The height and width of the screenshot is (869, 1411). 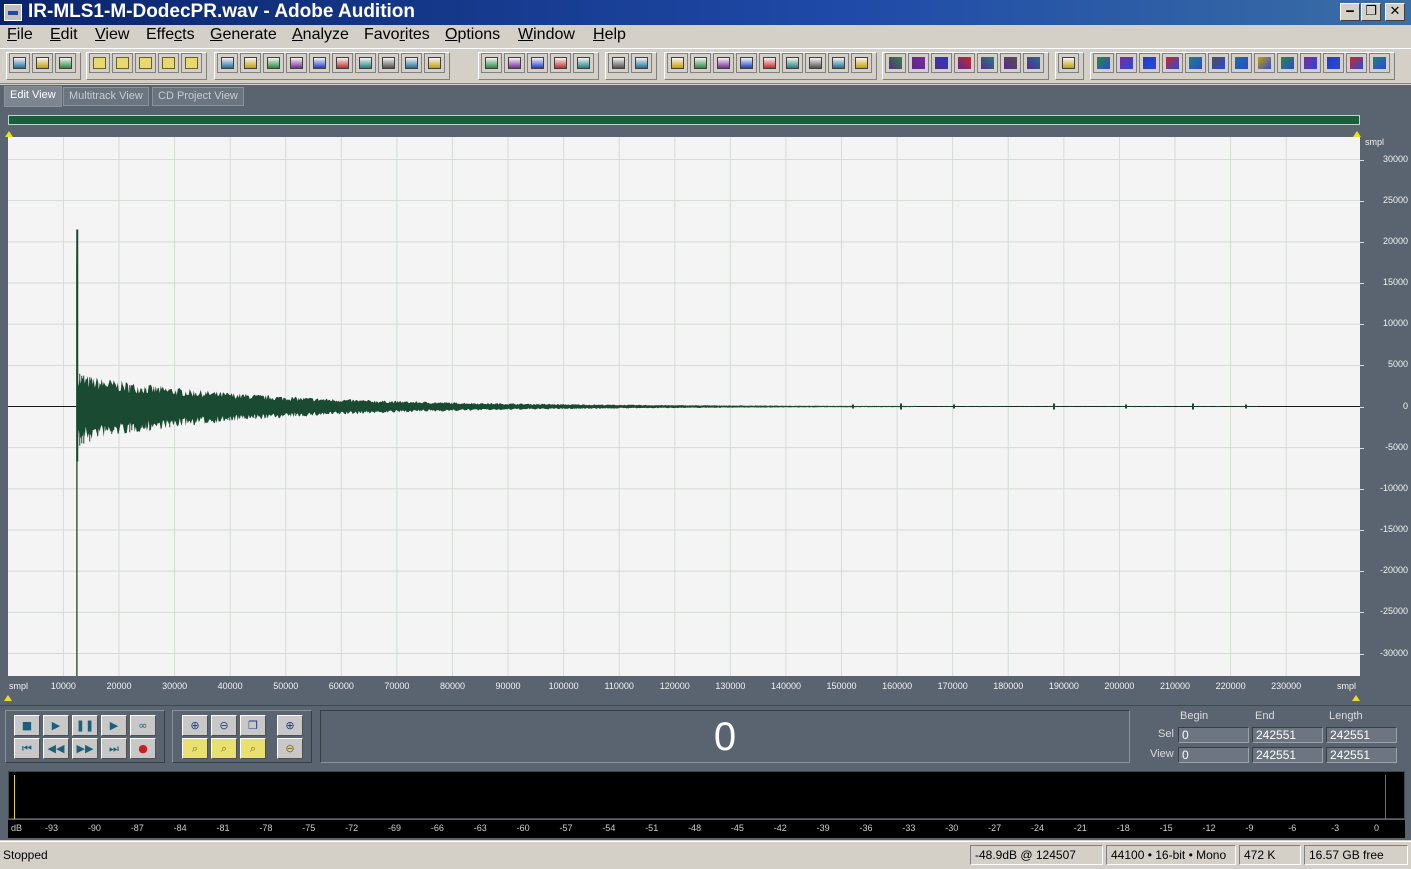 What do you see at coordinates (191, 63) in the screenshot?
I see `save-all-button` at bounding box center [191, 63].